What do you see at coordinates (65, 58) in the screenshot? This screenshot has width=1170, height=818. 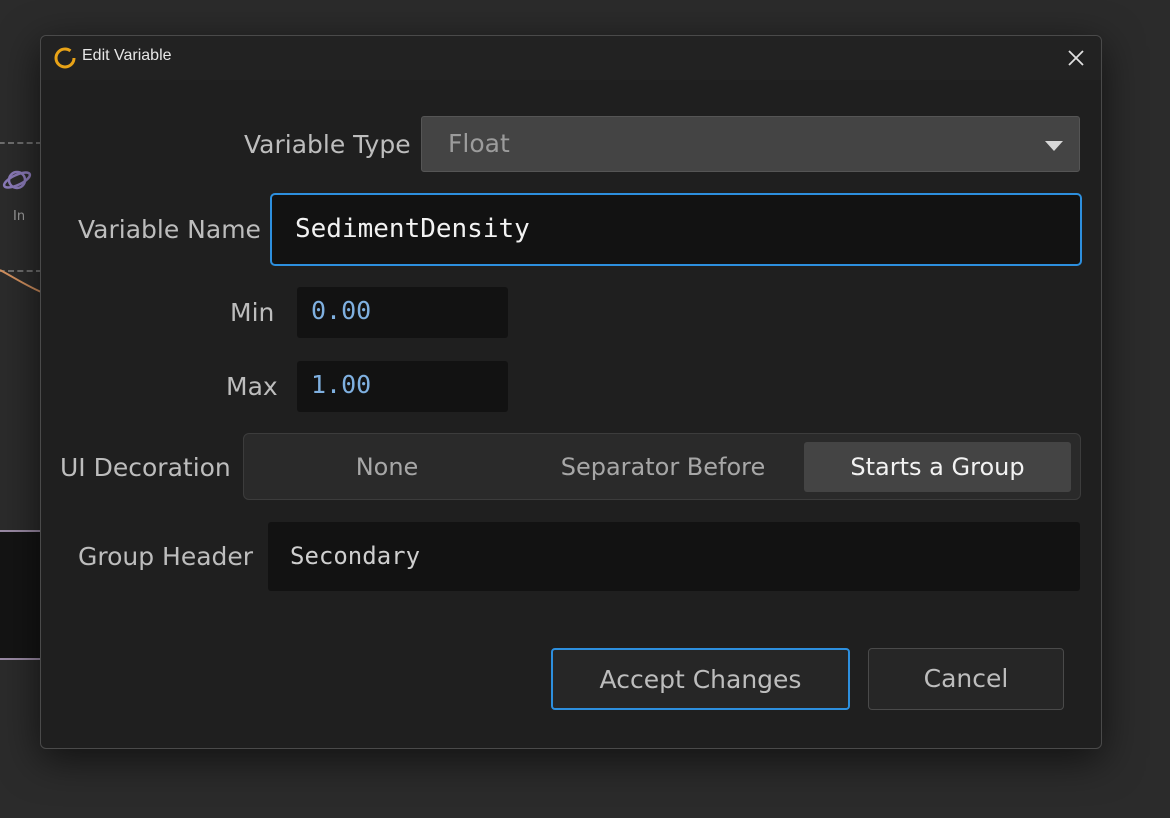 I see `app-logo-icon` at bounding box center [65, 58].